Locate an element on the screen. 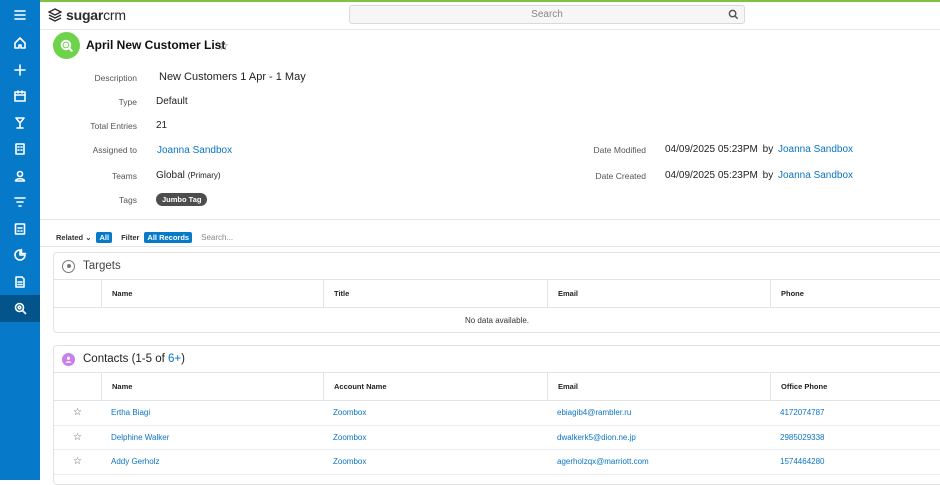 The height and width of the screenshot is (485, 940). targets-column-headers: Name Title Email Phone is located at coordinates (497, 294).